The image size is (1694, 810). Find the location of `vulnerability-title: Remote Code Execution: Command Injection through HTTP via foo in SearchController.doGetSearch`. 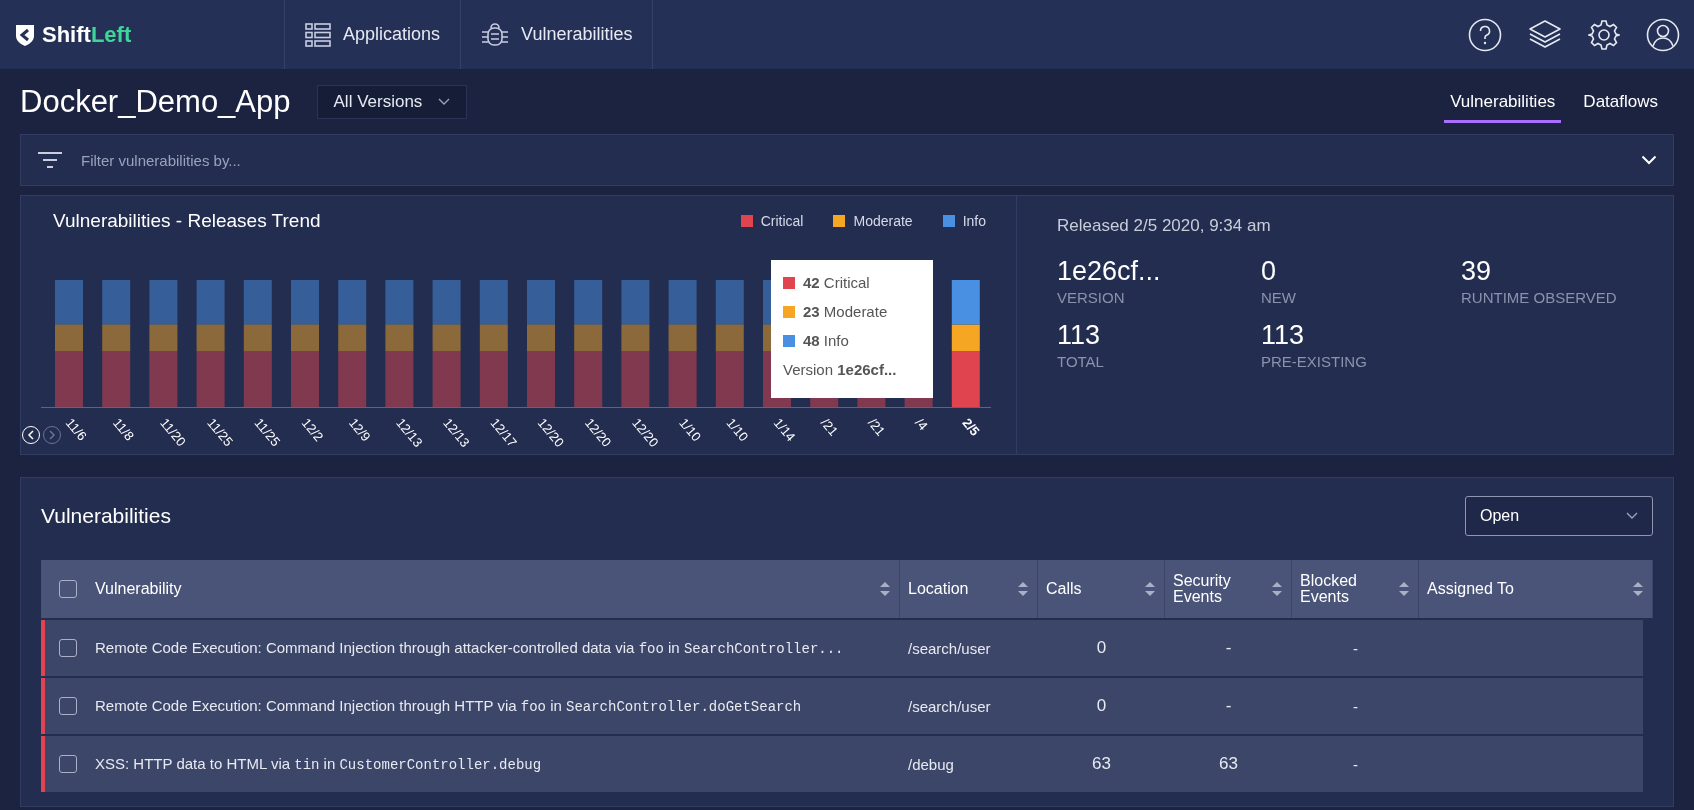

vulnerability-title: Remote Code Execution: Command Injection through HTTP via foo in SearchController.doGetSearch is located at coordinates (448, 706).